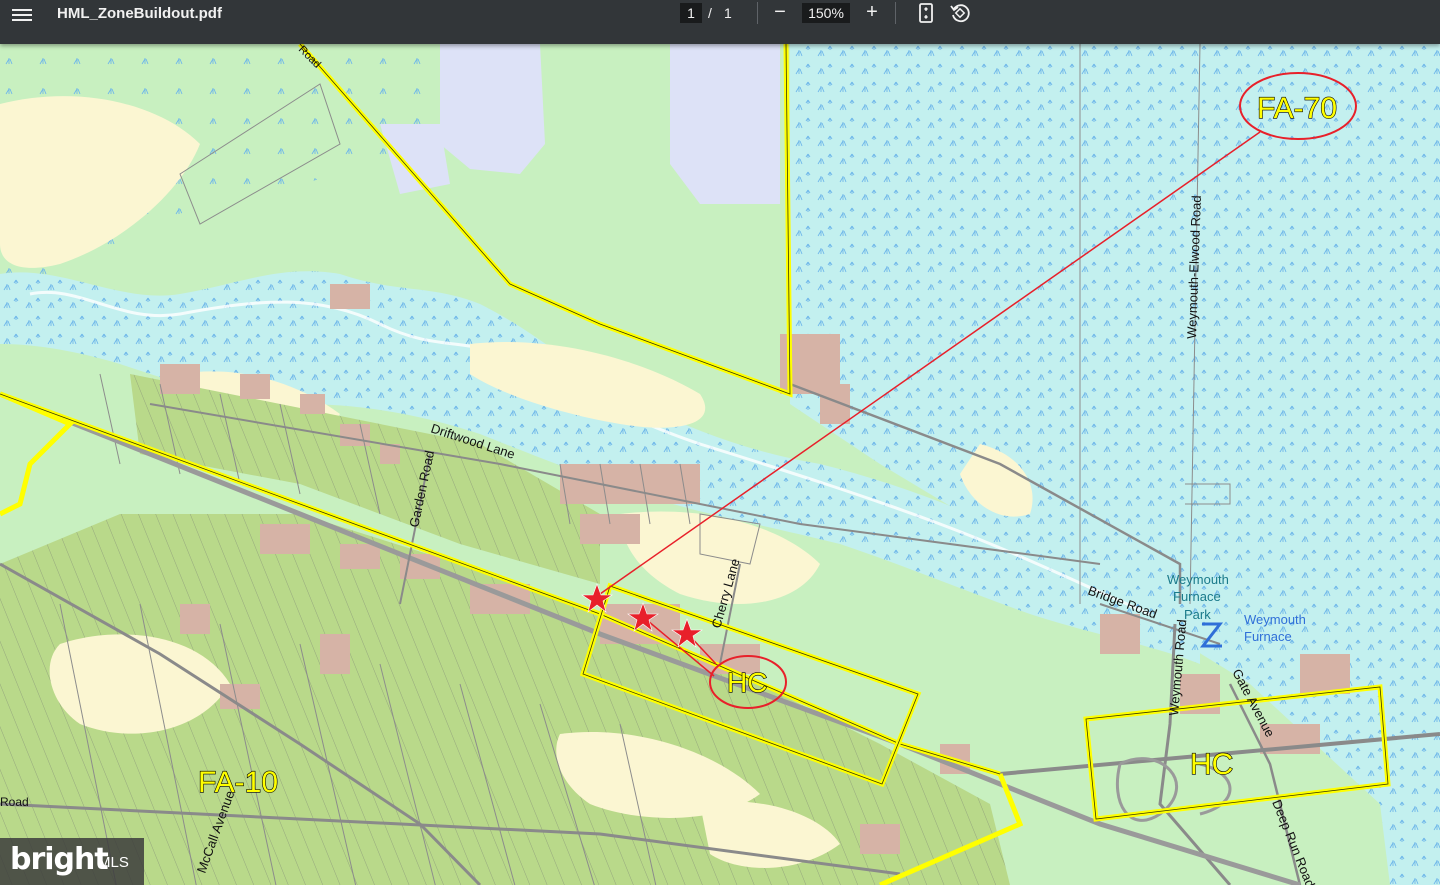 This screenshot has width=1440, height=885. Describe the element at coordinates (826, 13) in the screenshot. I see `zoom-input` at that location.